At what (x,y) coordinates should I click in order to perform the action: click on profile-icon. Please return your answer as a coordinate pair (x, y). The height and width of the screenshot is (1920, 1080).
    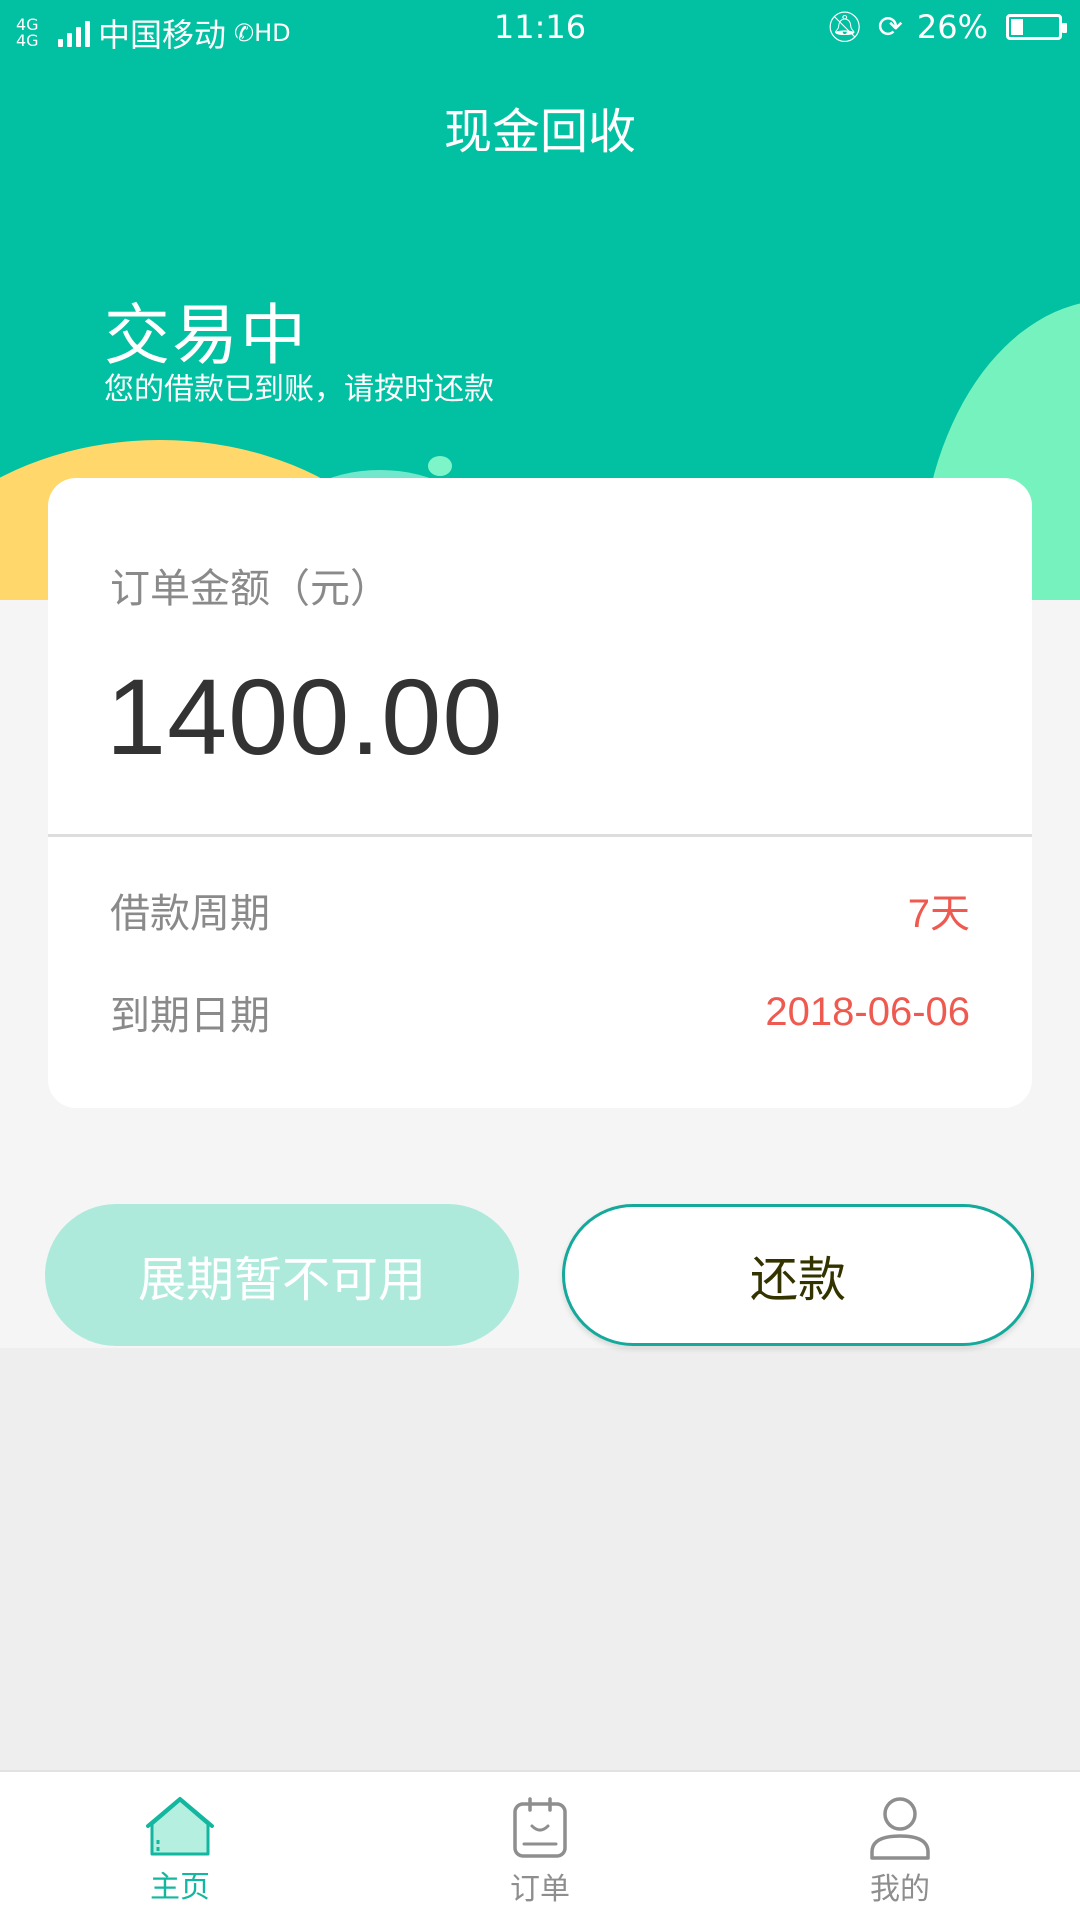
    Looking at the image, I should click on (900, 1828).